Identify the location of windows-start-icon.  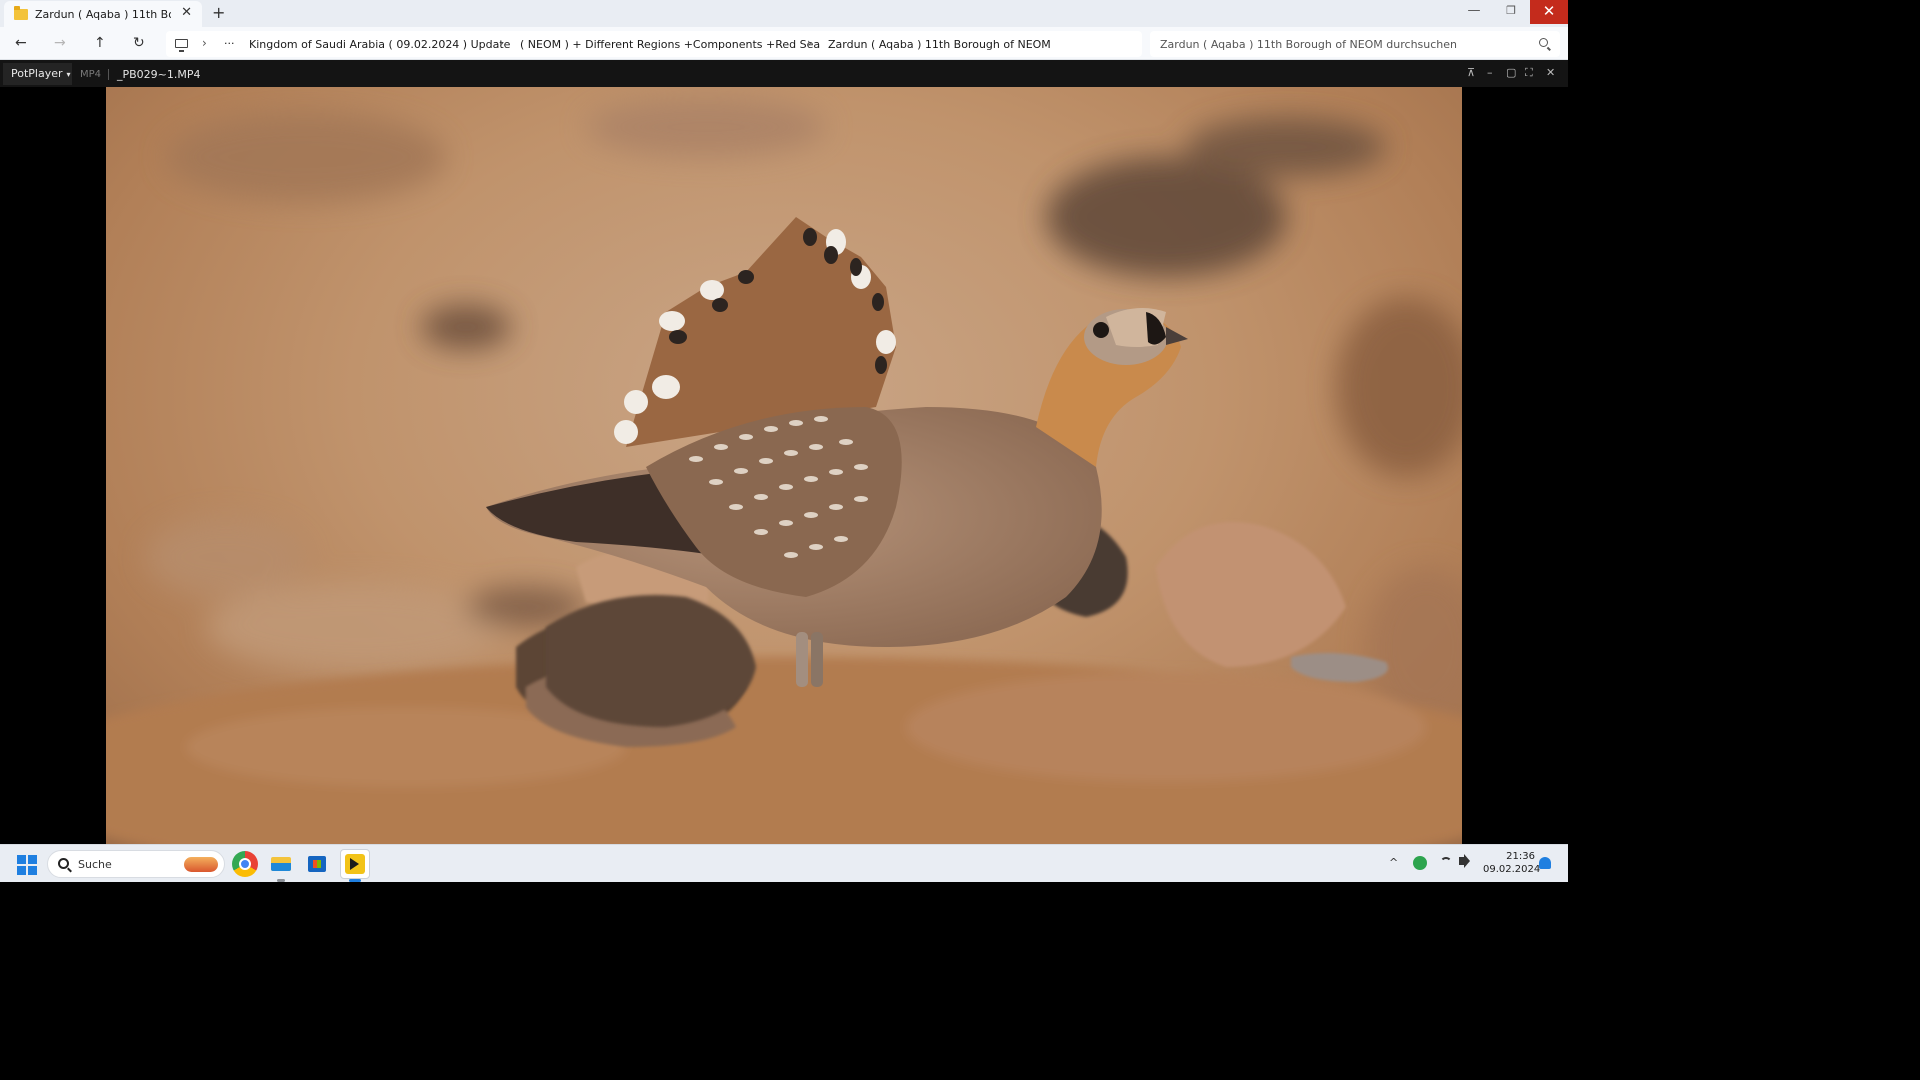
(27, 865).